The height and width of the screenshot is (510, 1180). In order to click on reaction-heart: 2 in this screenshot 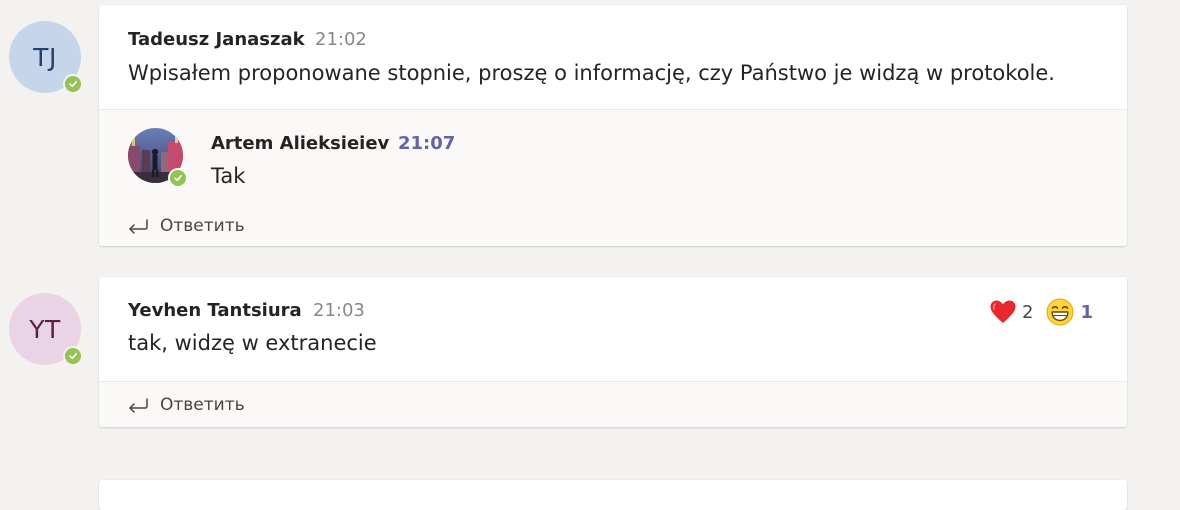, I will do `click(1011, 312)`.